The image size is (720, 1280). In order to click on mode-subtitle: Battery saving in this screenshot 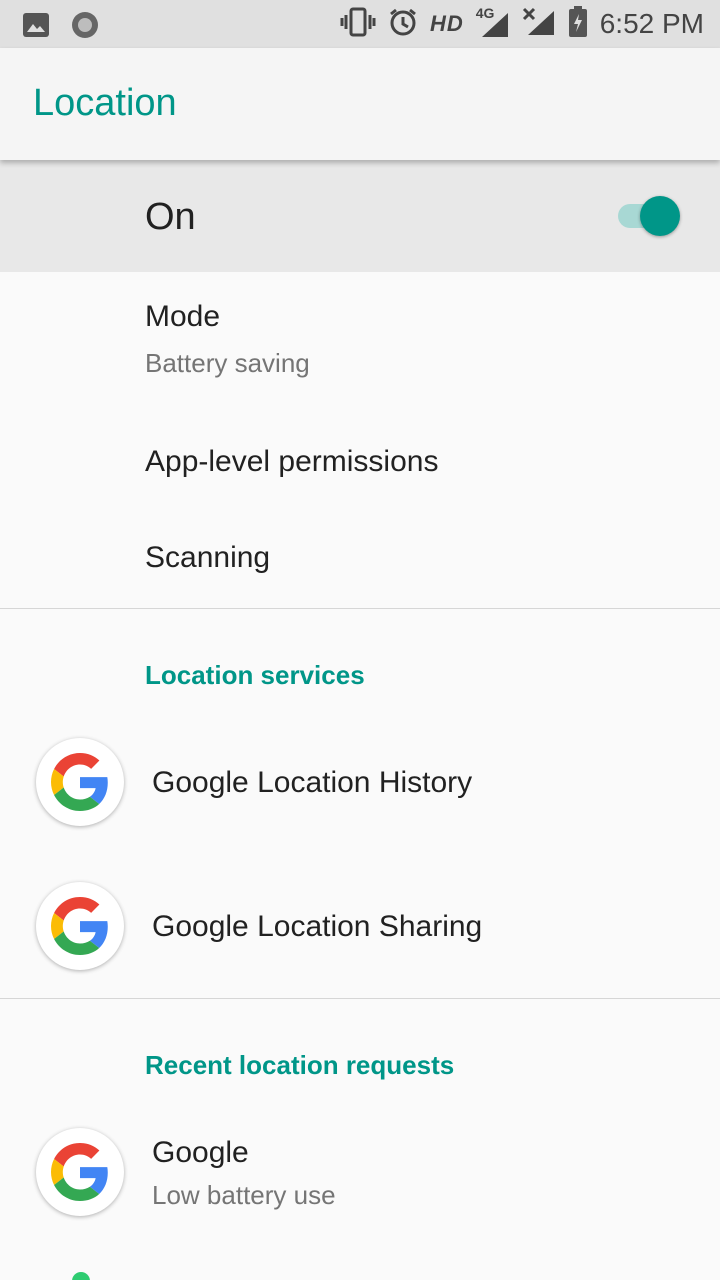, I will do `click(227, 363)`.